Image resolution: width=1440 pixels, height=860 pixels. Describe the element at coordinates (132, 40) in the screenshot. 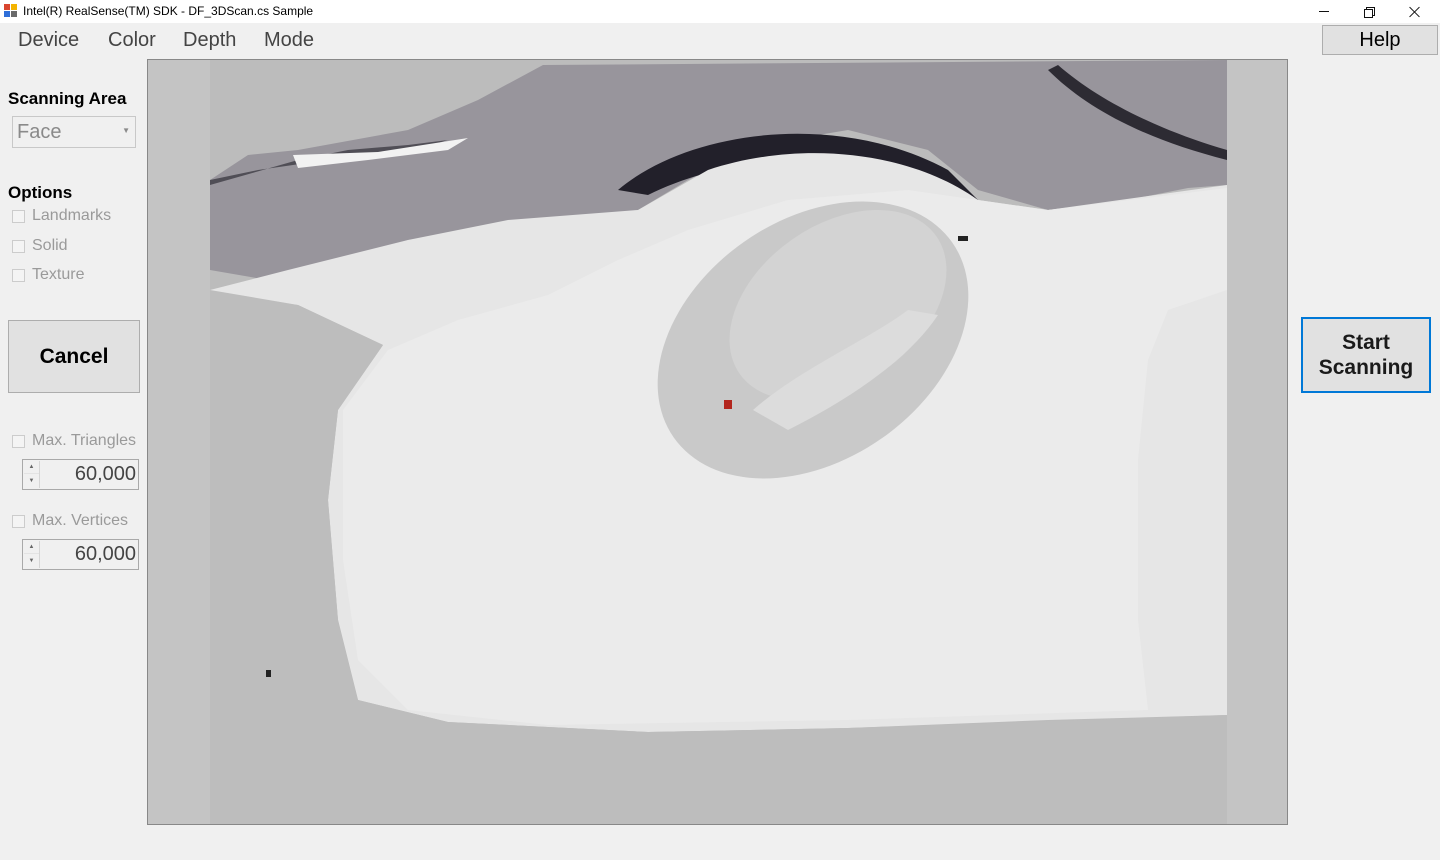

I see `menu-color: Color` at that location.